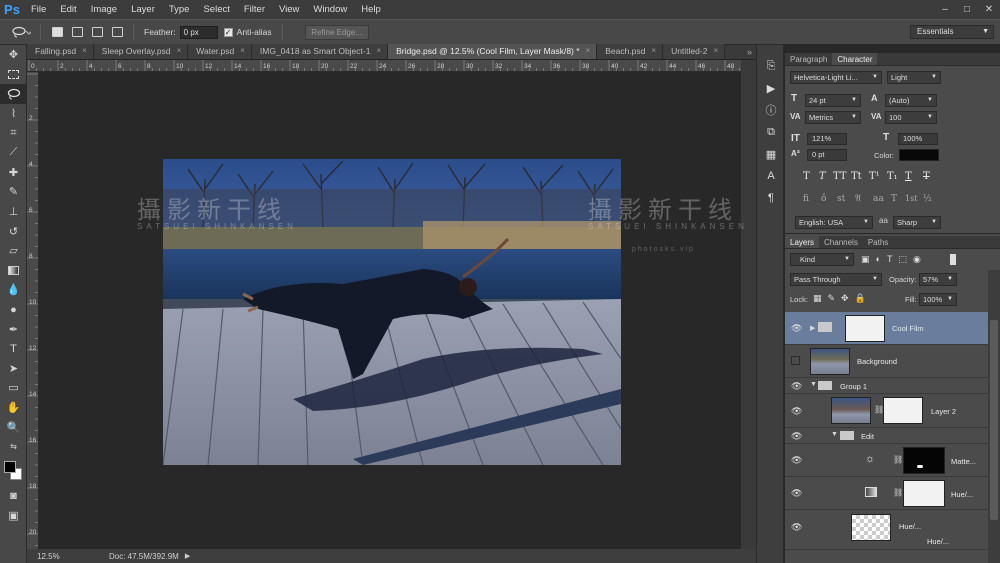  What do you see at coordinates (13, 388) in the screenshot?
I see `shape-tool-icon: ▭` at bounding box center [13, 388].